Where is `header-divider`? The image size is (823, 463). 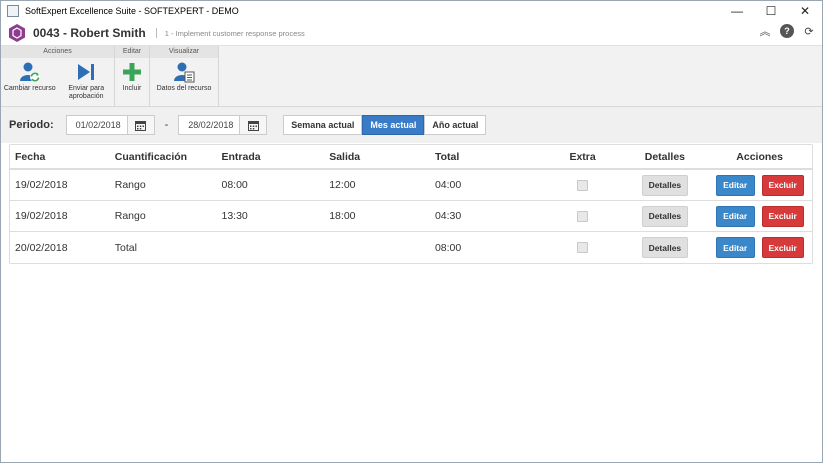 header-divider is located at coordinates (156, 33).